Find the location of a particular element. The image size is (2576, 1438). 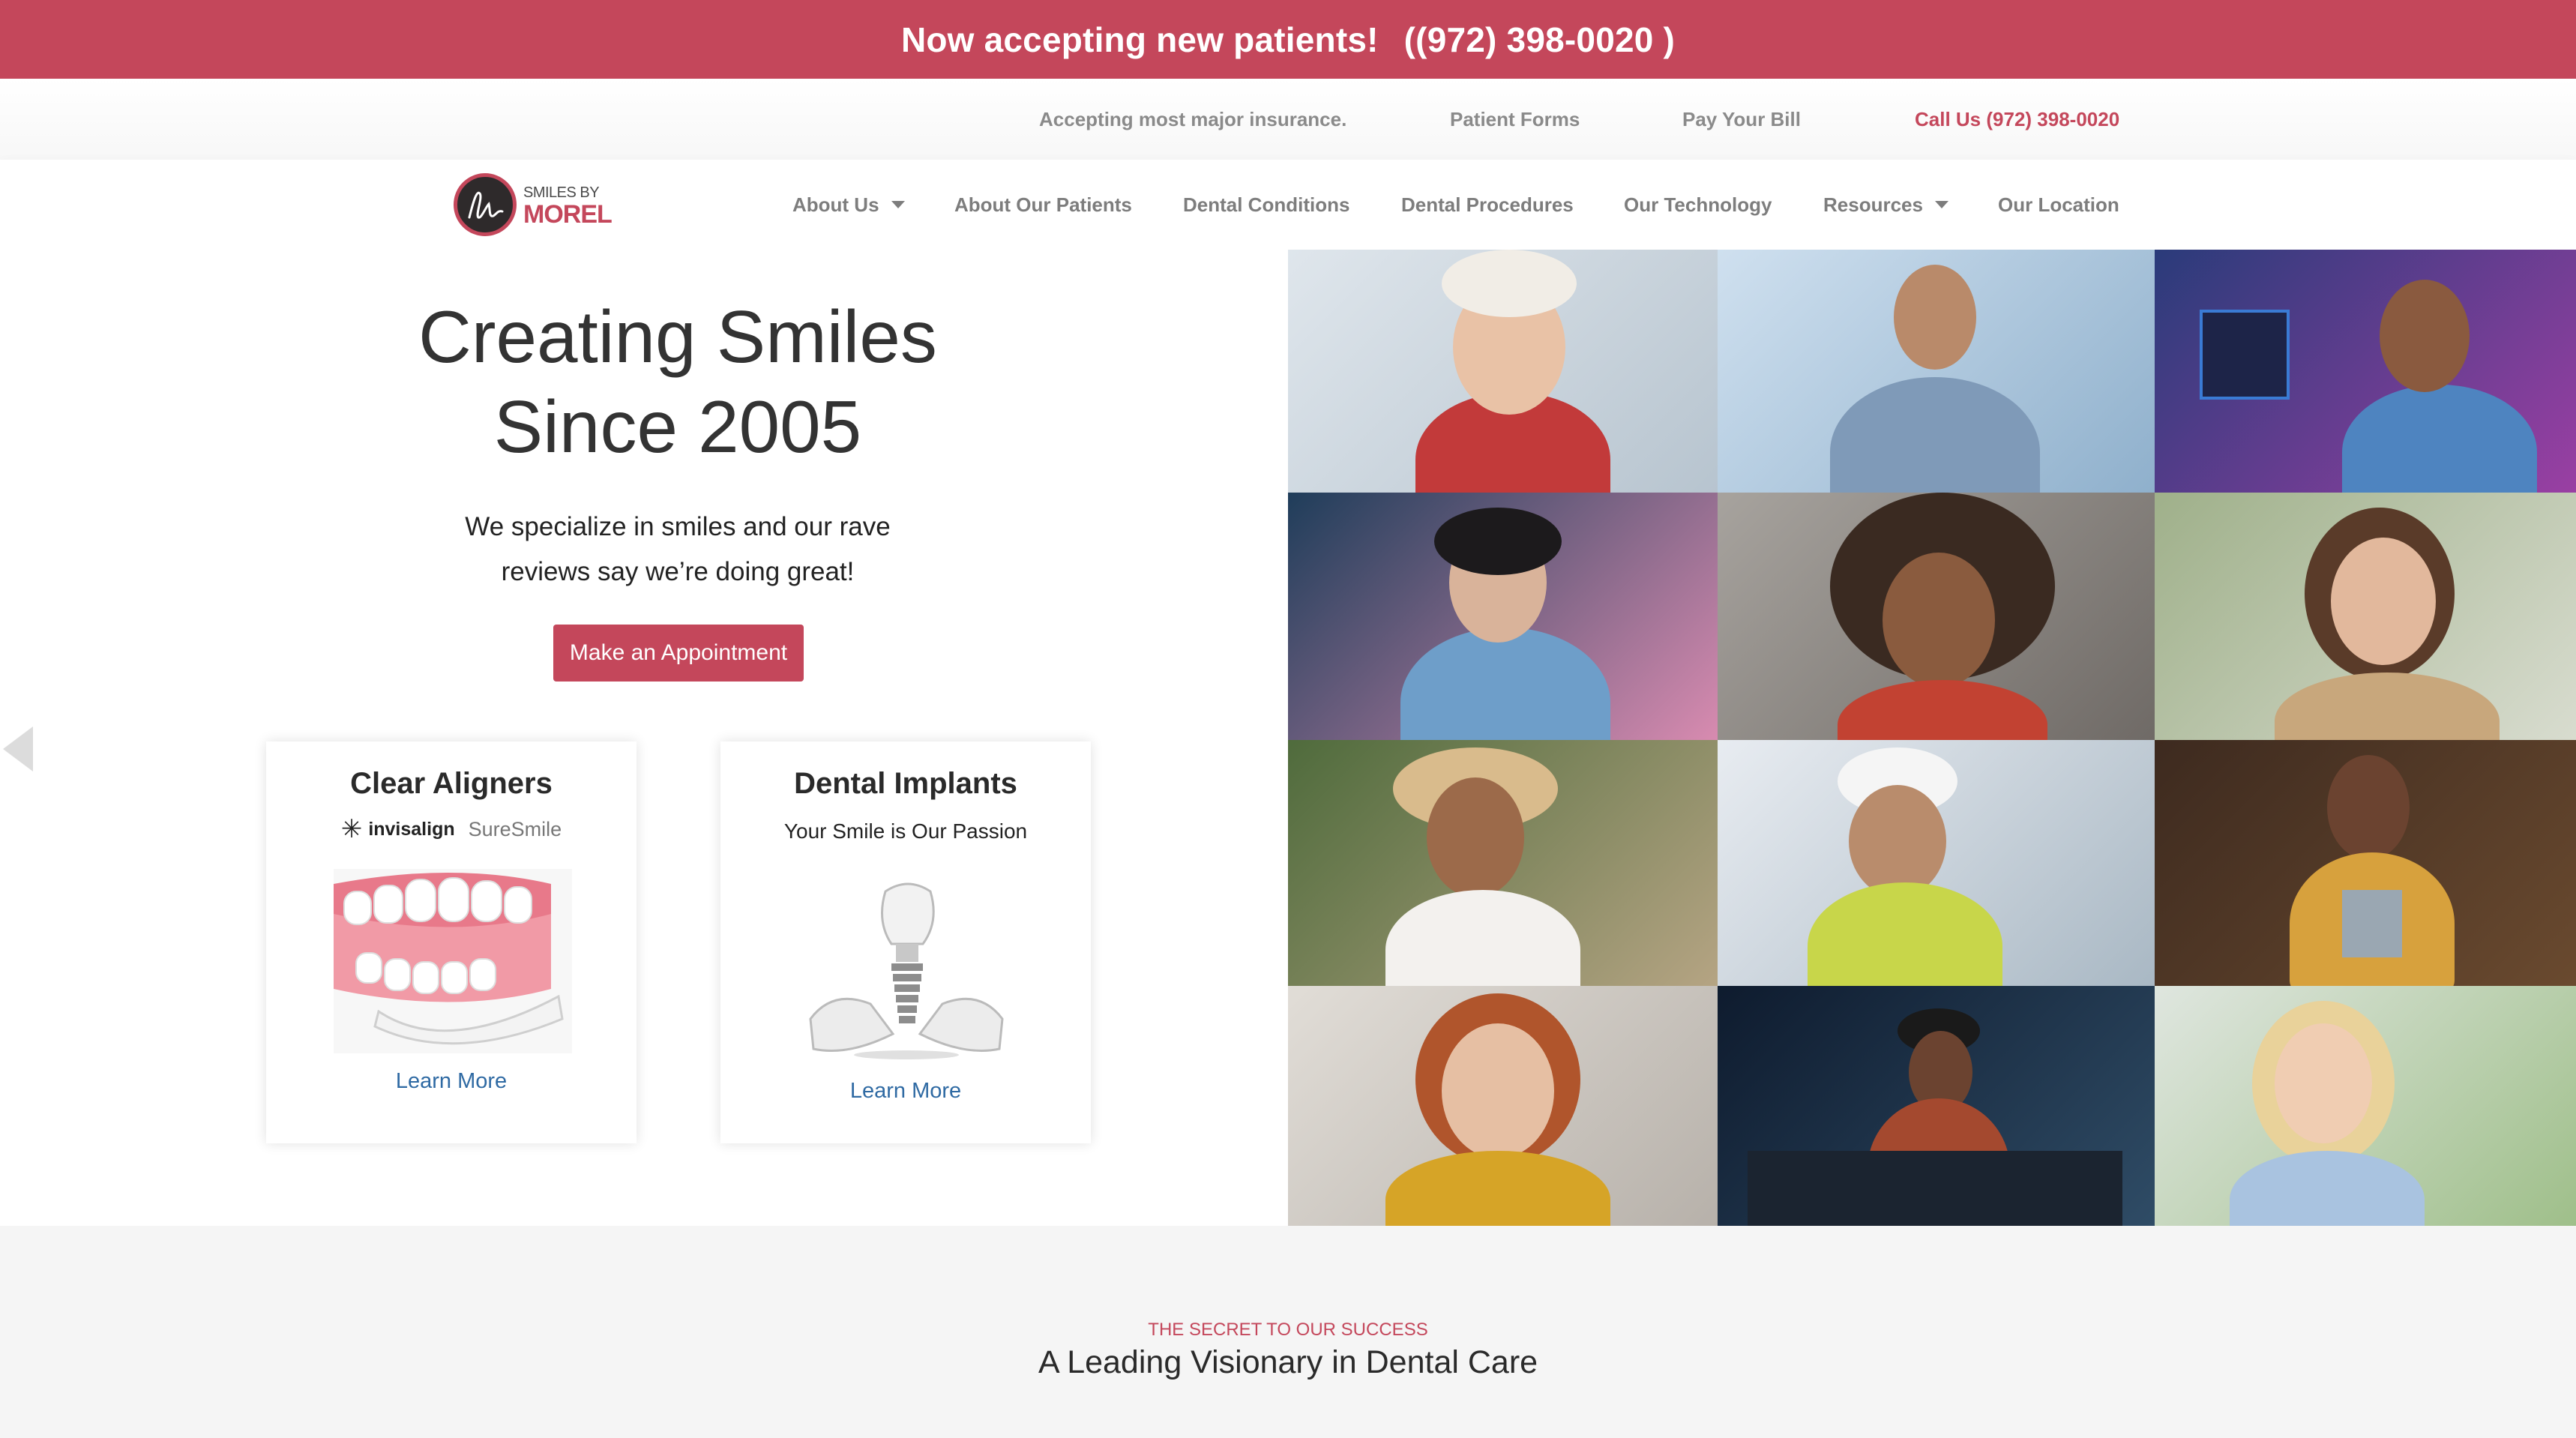

logo: SMILES BY MOREL is located at coordinates (533, 205).